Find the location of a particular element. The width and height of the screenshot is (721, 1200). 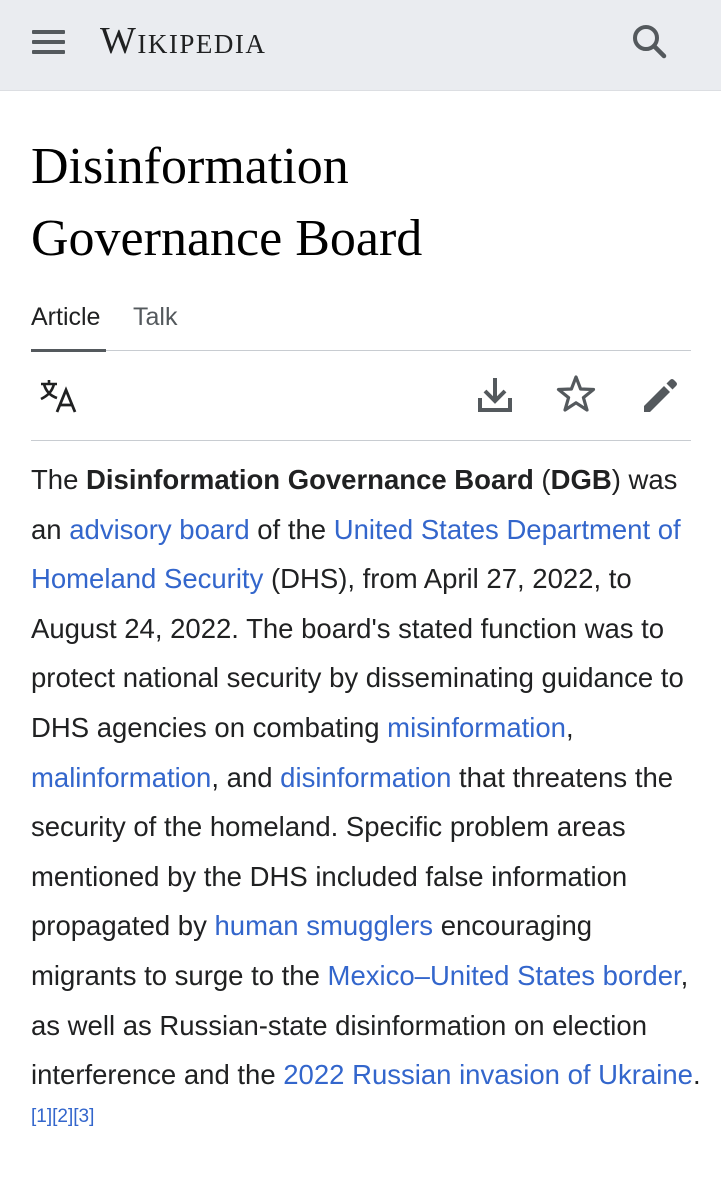

star-icon is located at coordinates (576, 393).